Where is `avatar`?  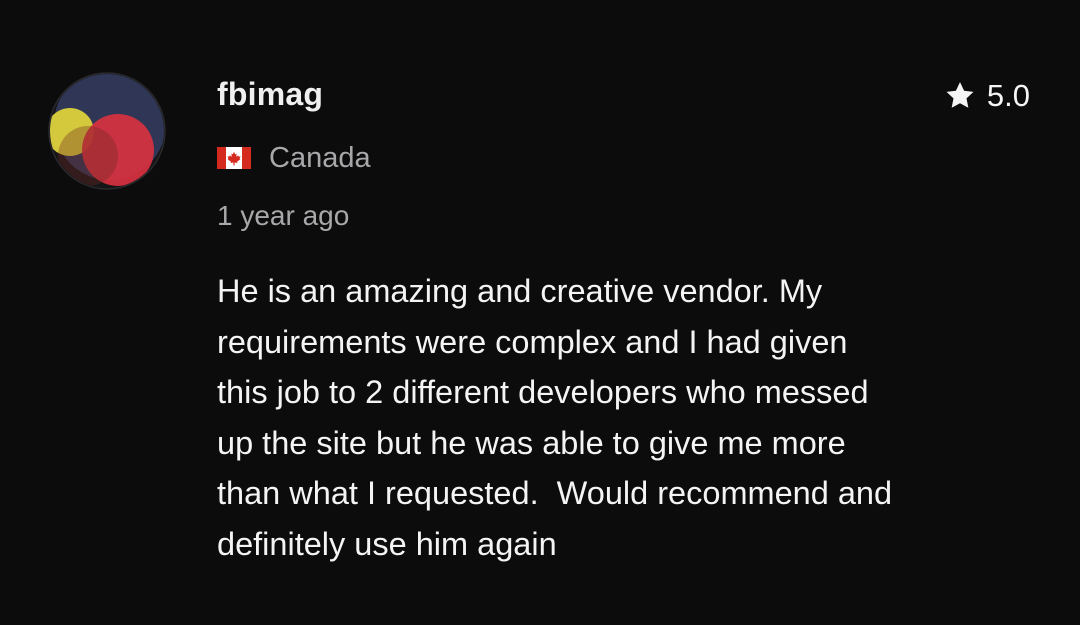
avatar is located at coordinates (107, 131).